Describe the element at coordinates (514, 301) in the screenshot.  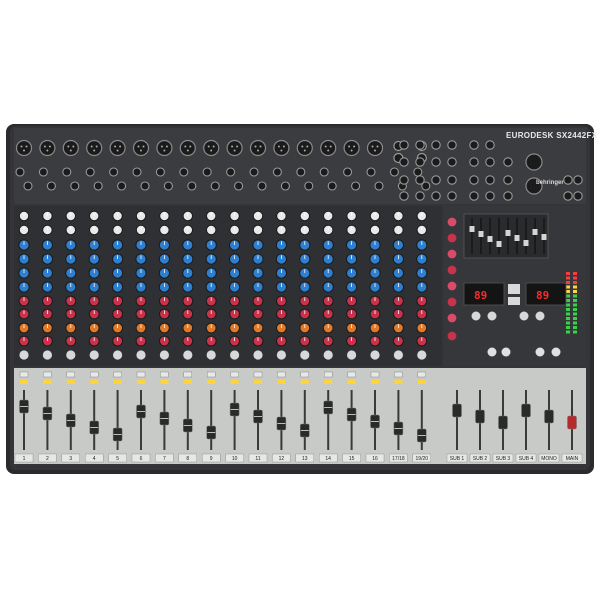
I see `fx-button` at that location.